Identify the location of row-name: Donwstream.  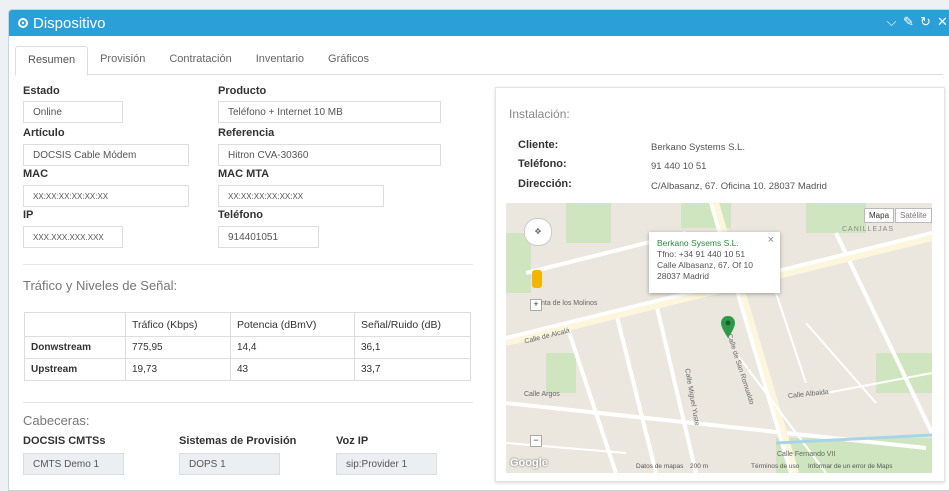
(75, 347).